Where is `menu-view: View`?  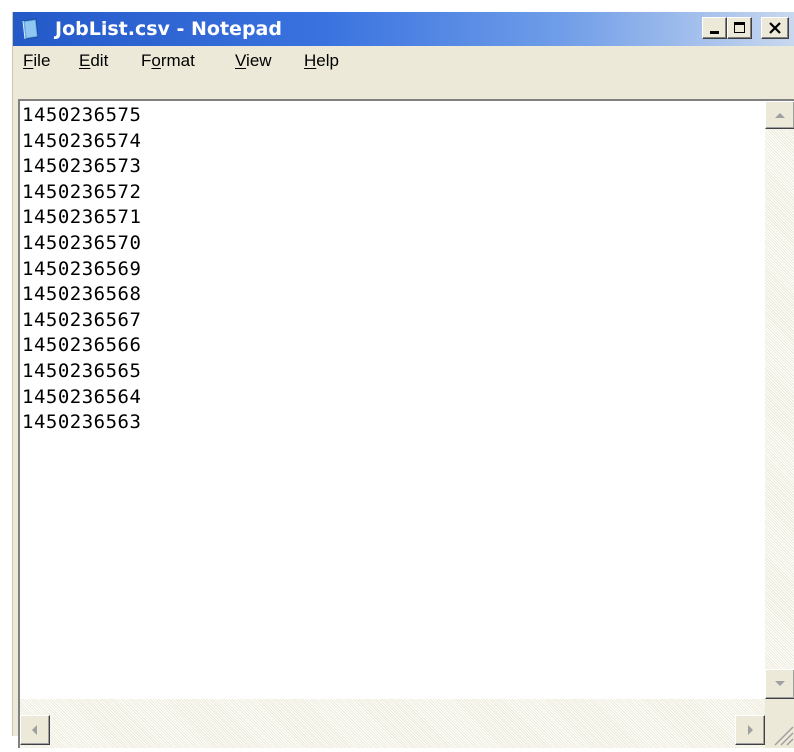
menu-view: View is located at coordinates (253, 61).